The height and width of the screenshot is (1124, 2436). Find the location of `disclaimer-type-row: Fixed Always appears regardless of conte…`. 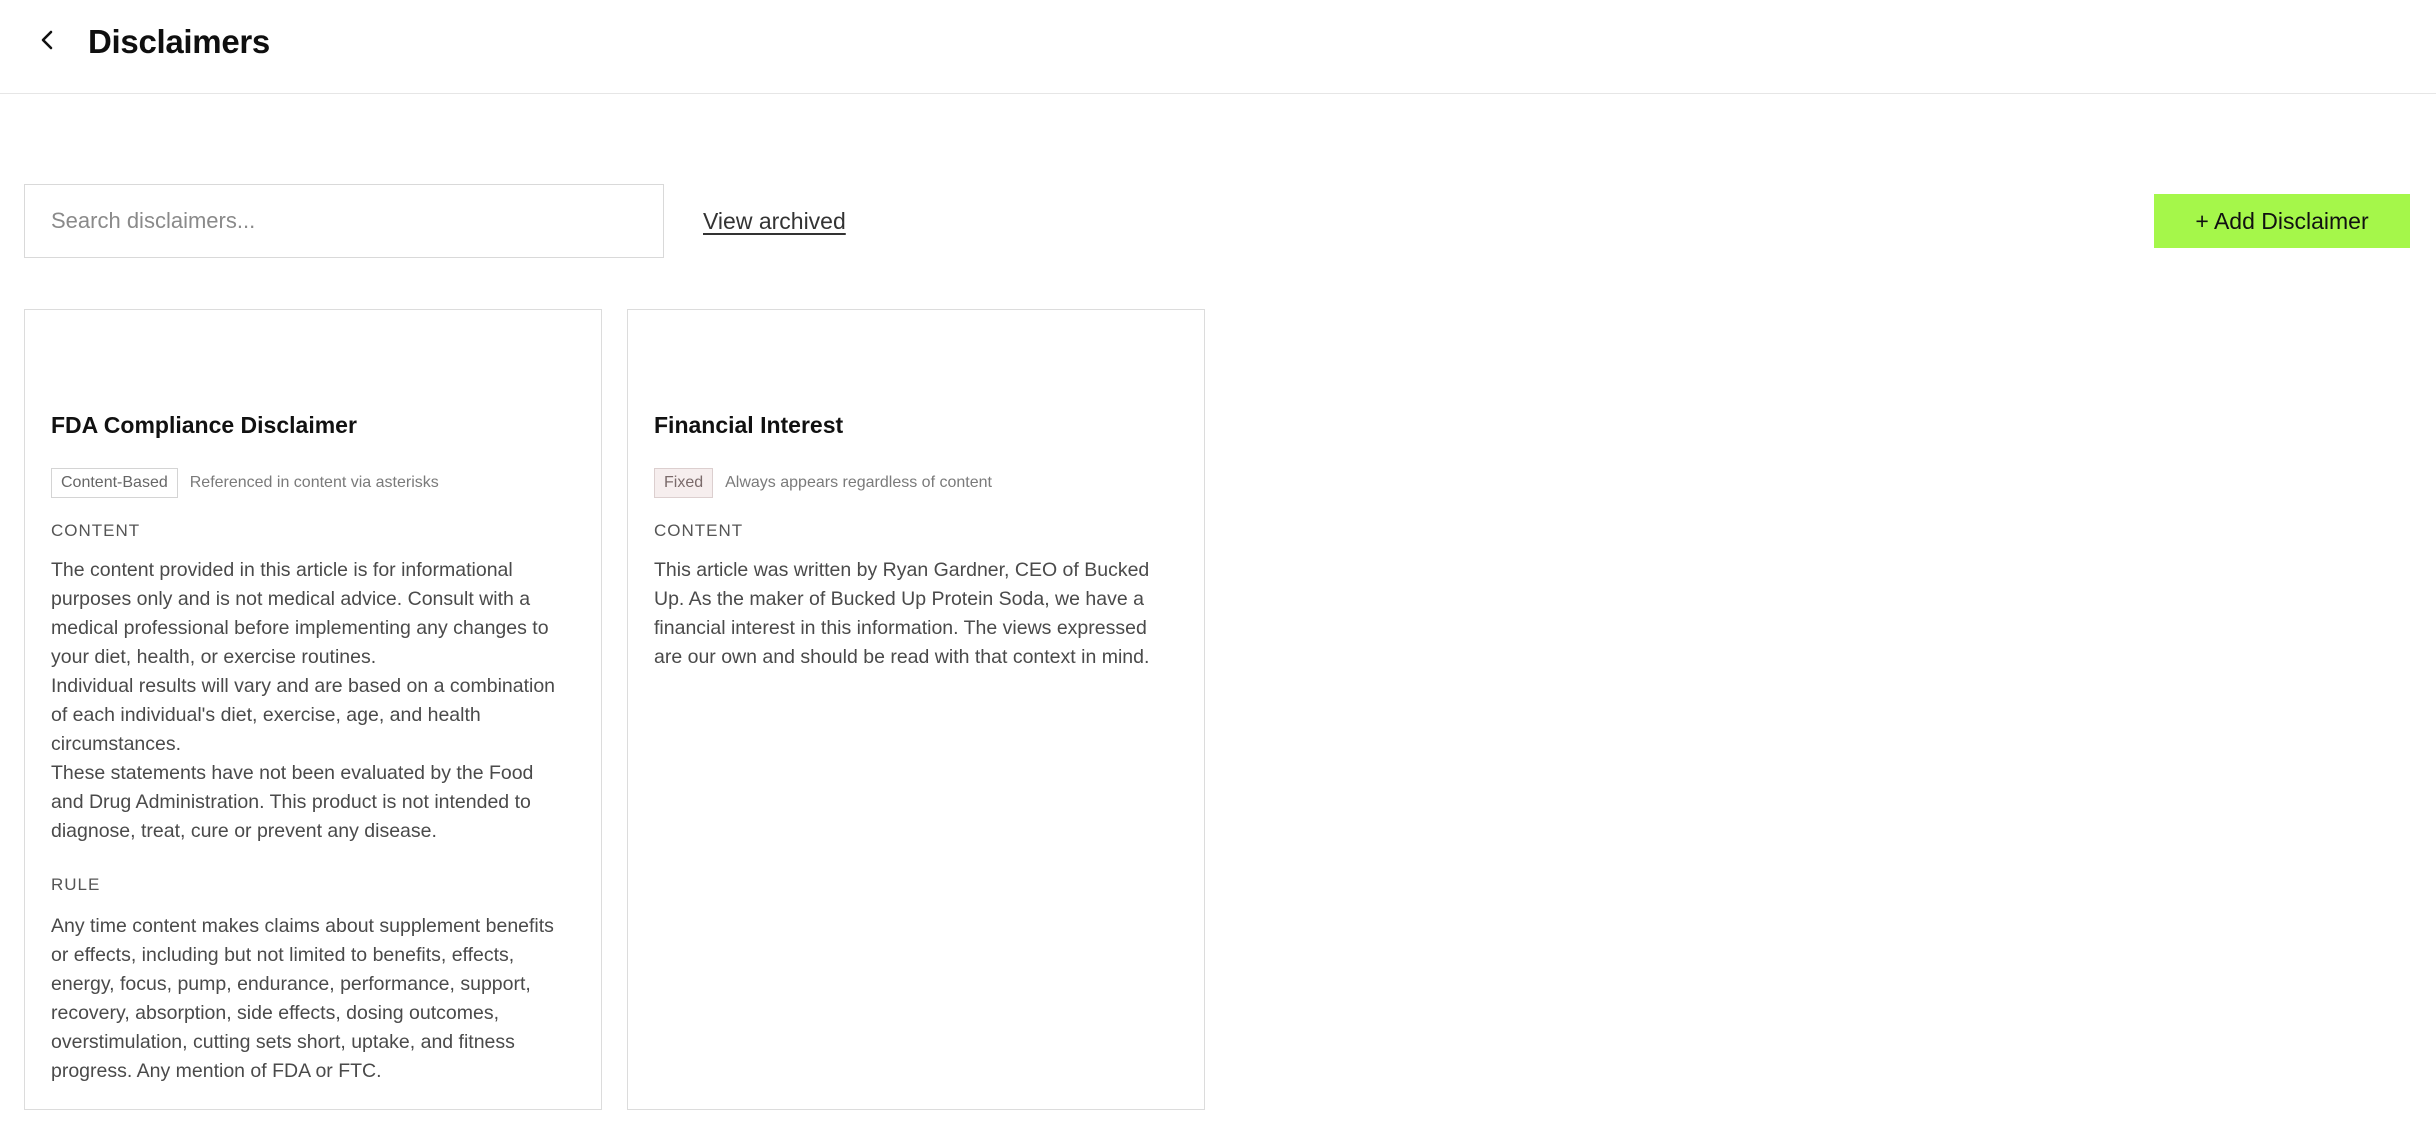

disclaimer-type-row: Fixed Always appears regardless of conte… is located at coordinates (914, 483).